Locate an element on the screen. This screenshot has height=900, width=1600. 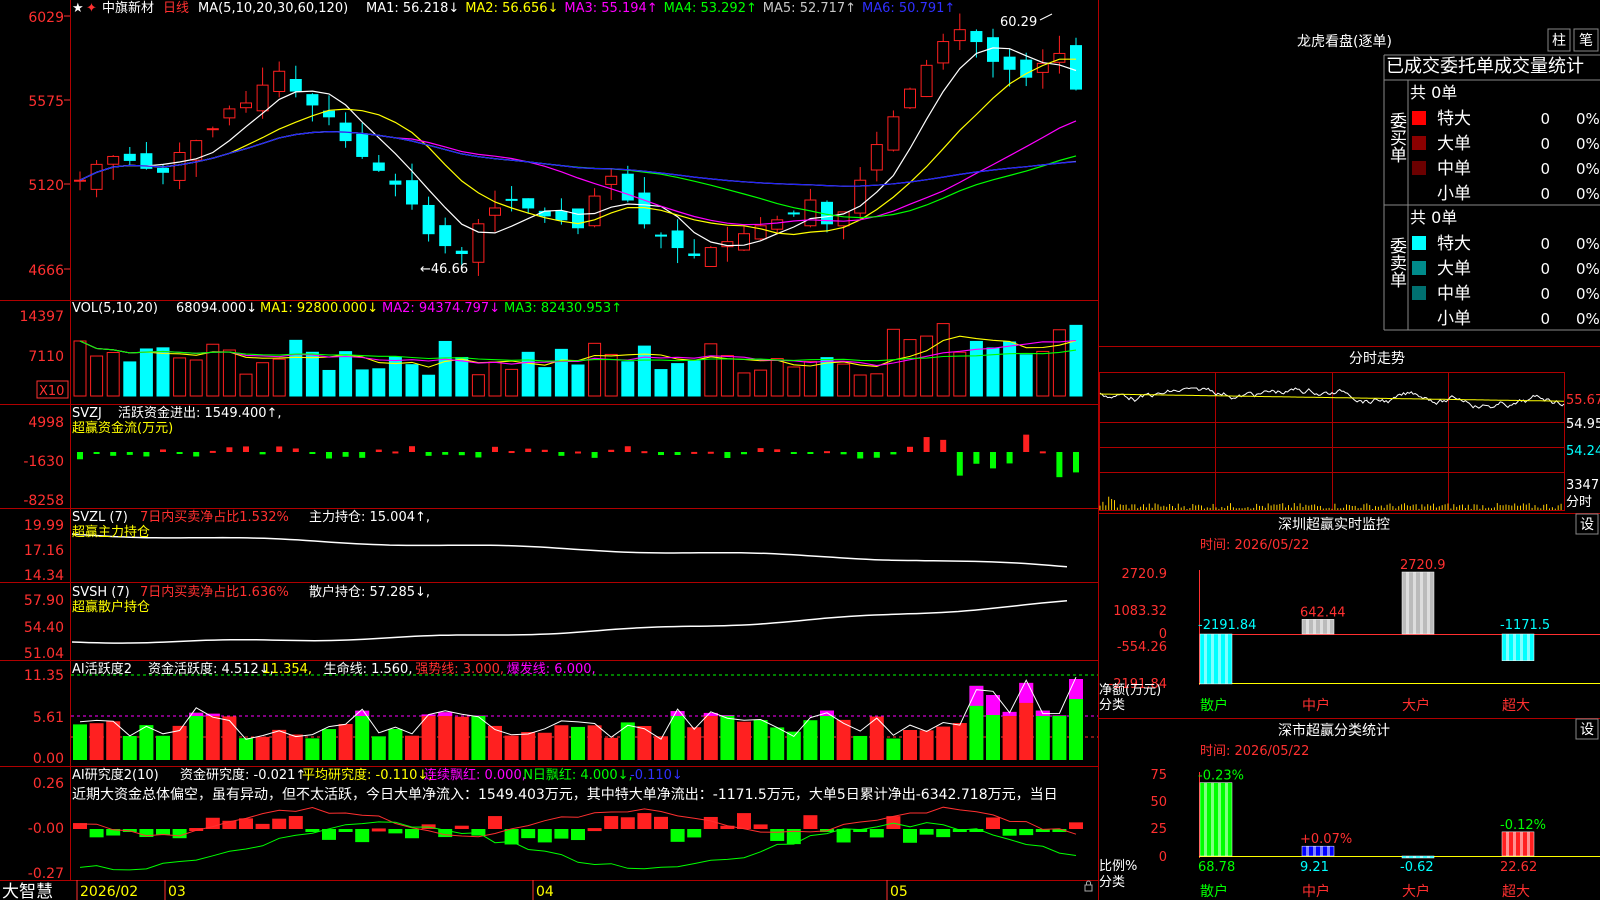
svzj-indicator-name: SVZJ is located at coordinates (87, 413).